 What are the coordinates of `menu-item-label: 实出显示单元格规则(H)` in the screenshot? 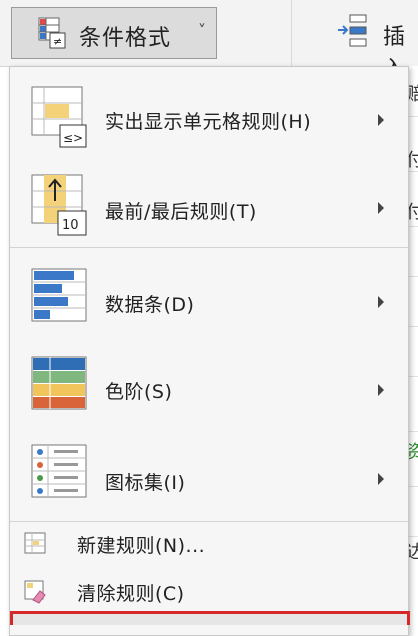 It's located at (208, 122).